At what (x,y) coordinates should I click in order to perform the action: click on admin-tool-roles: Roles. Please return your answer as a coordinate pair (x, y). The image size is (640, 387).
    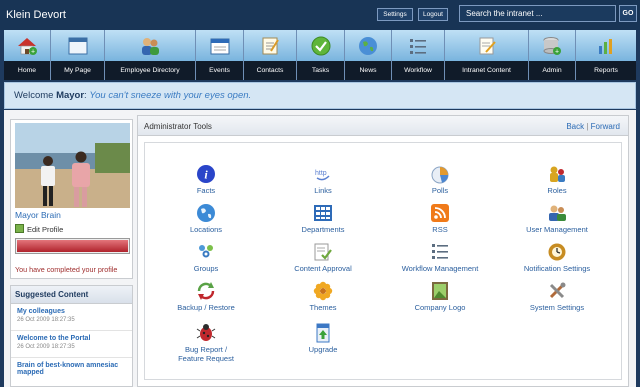
    Looking at the image, I should click on (557, 179).